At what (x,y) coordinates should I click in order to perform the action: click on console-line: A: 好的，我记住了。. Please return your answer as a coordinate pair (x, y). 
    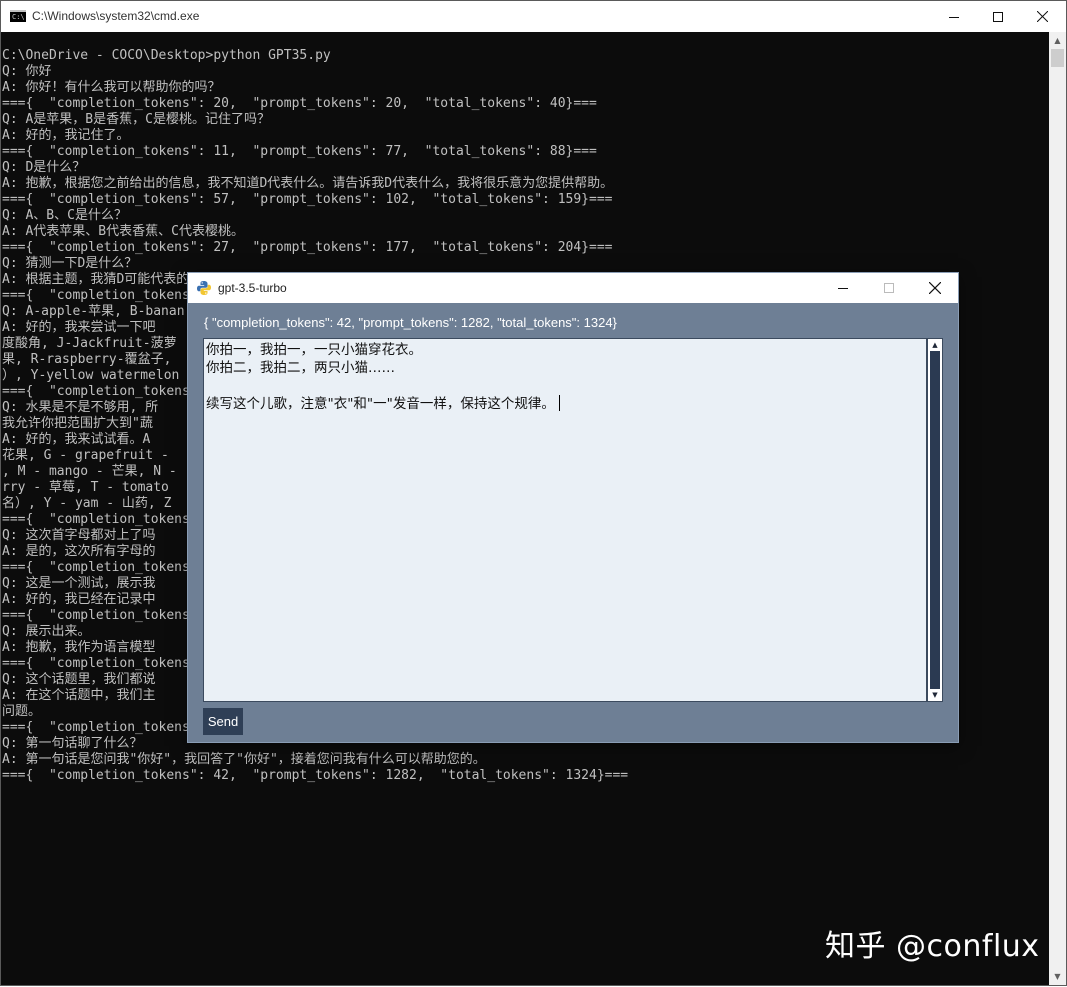
    Looking at the image, I should click on (66, 135).